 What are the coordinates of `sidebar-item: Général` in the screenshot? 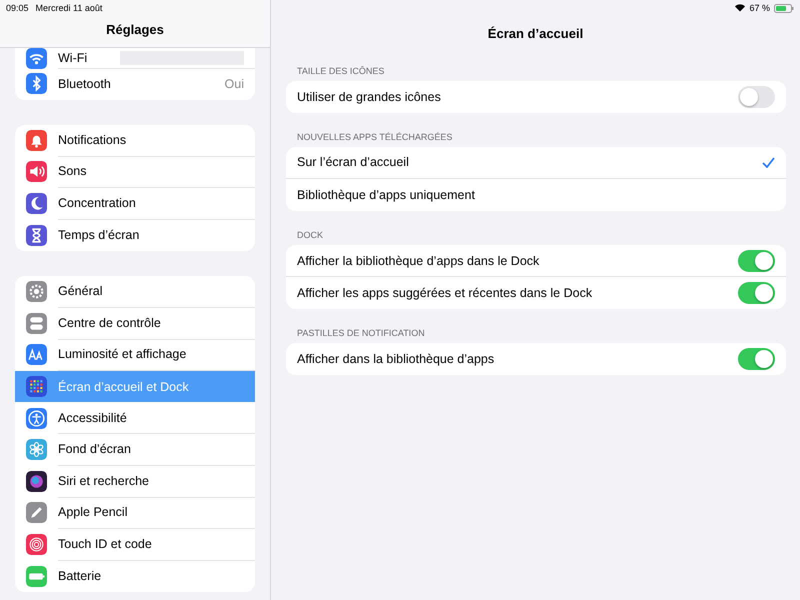 It's located at (135, 292).